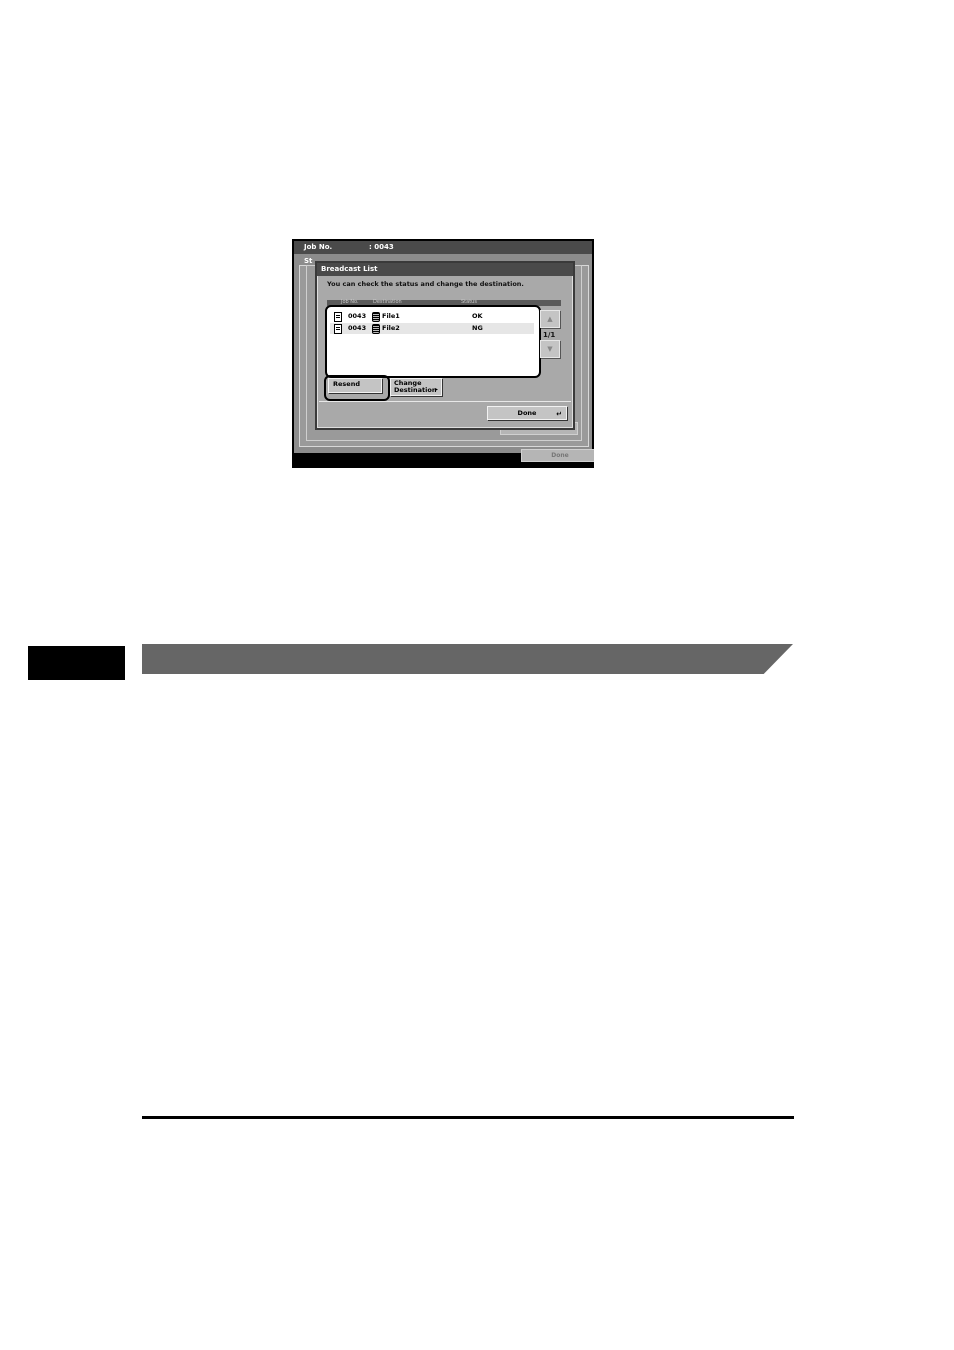  I want to click on page-indicator: 1/1, so click(549, 335).